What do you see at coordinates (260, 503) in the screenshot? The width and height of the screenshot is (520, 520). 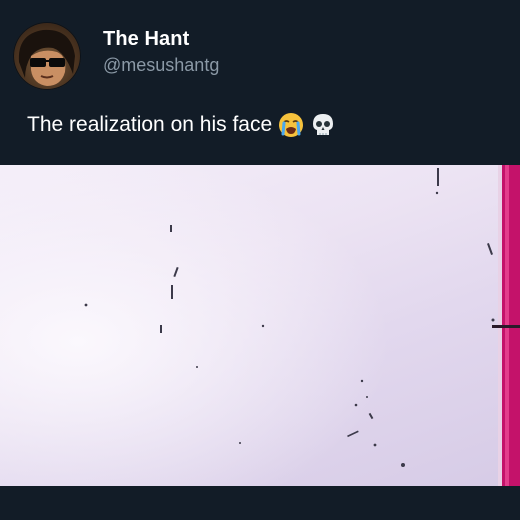 I see `bottom-bar` at bounding box center [260, 503].